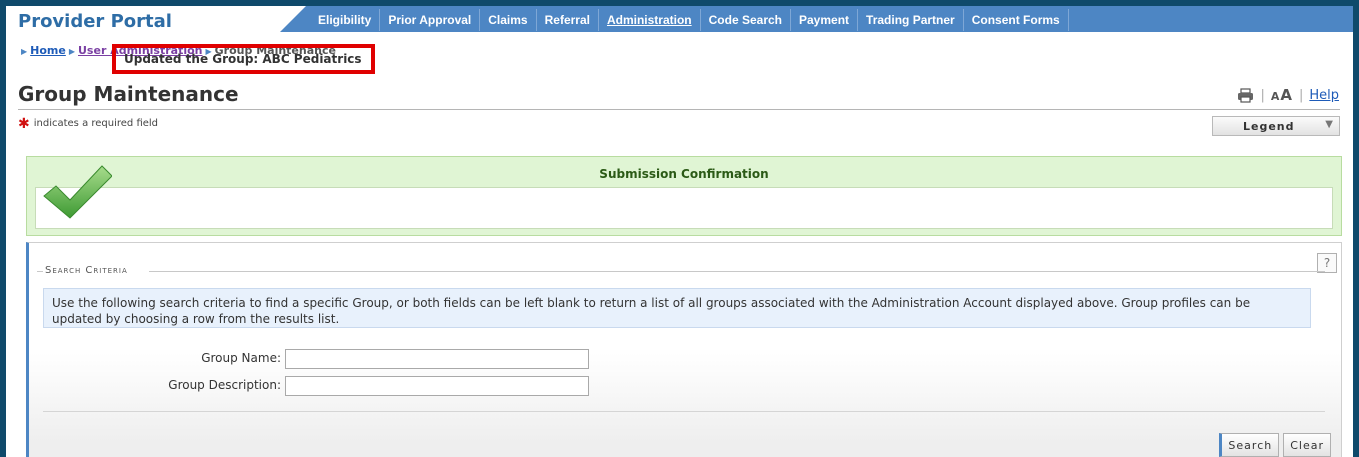 The height and width of the screenshot is (457, 1359). Describe the element at coordinates (24, 124) in the screenshot. I see `required-star-icon: ✱` at that location.